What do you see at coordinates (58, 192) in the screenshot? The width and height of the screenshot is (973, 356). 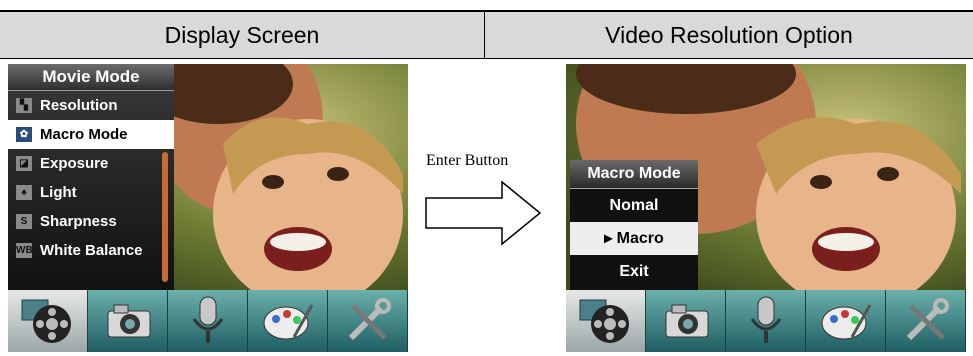 I see `menu-item-label: Light` at bounding box center [58, 192].